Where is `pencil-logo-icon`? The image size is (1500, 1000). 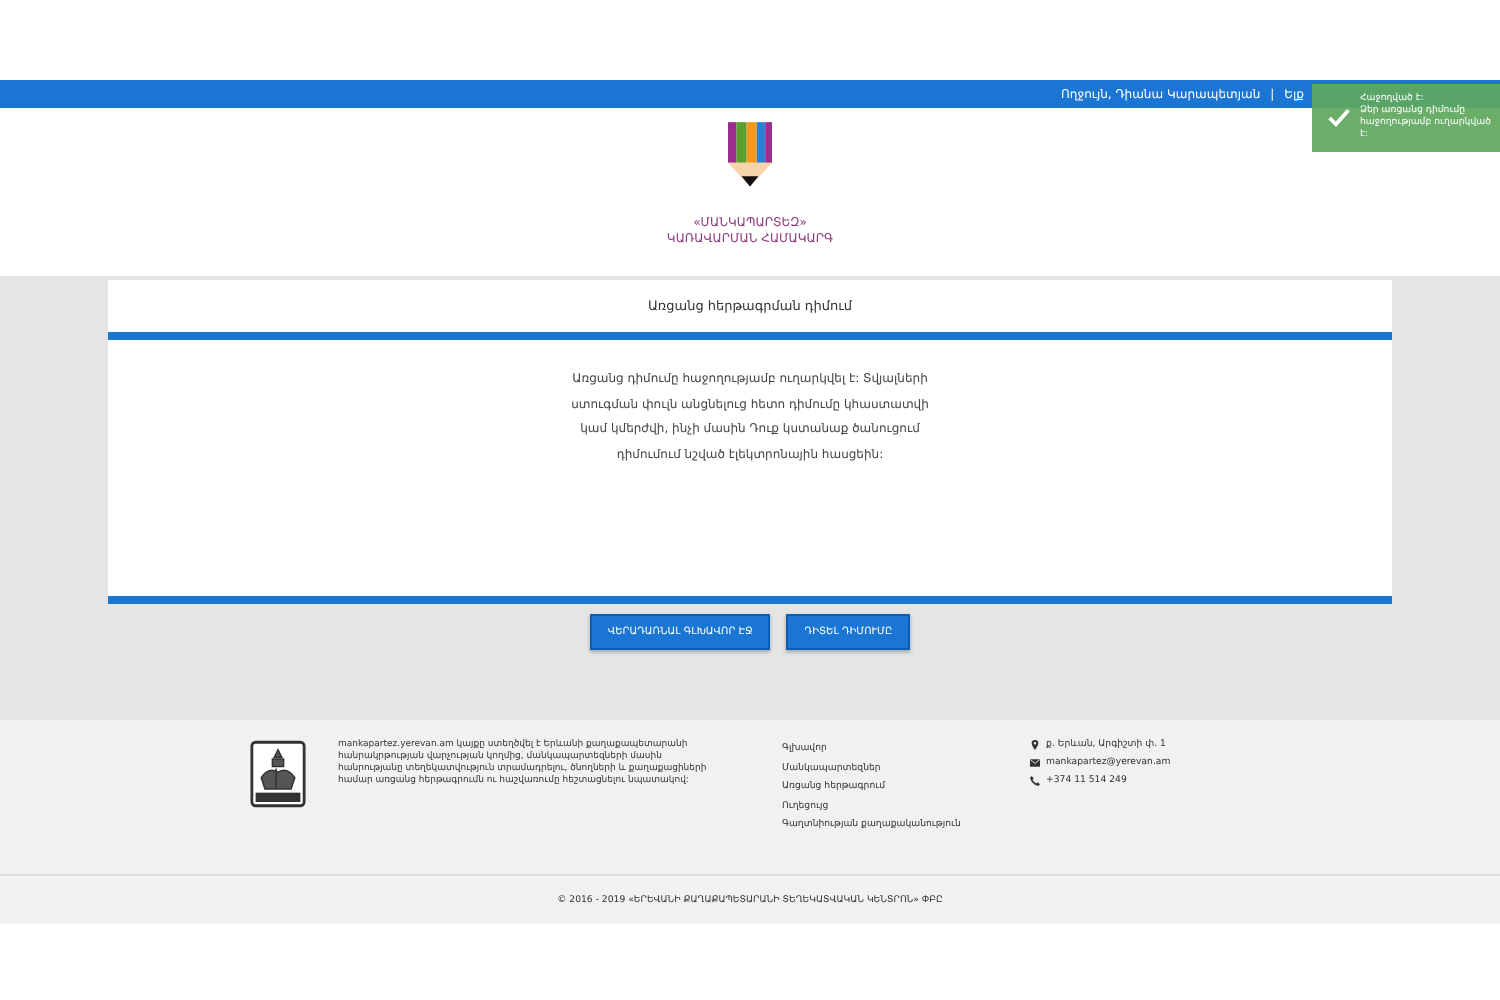 pencil-logo-icon is located at coordinates (750, 156).